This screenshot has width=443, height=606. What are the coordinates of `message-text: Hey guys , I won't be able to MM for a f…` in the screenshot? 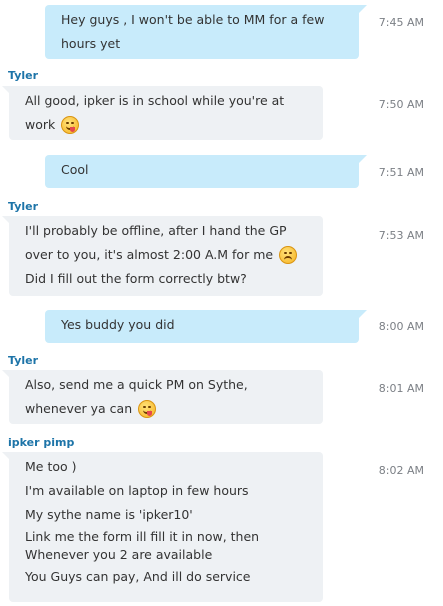 It's located at (193, 19).